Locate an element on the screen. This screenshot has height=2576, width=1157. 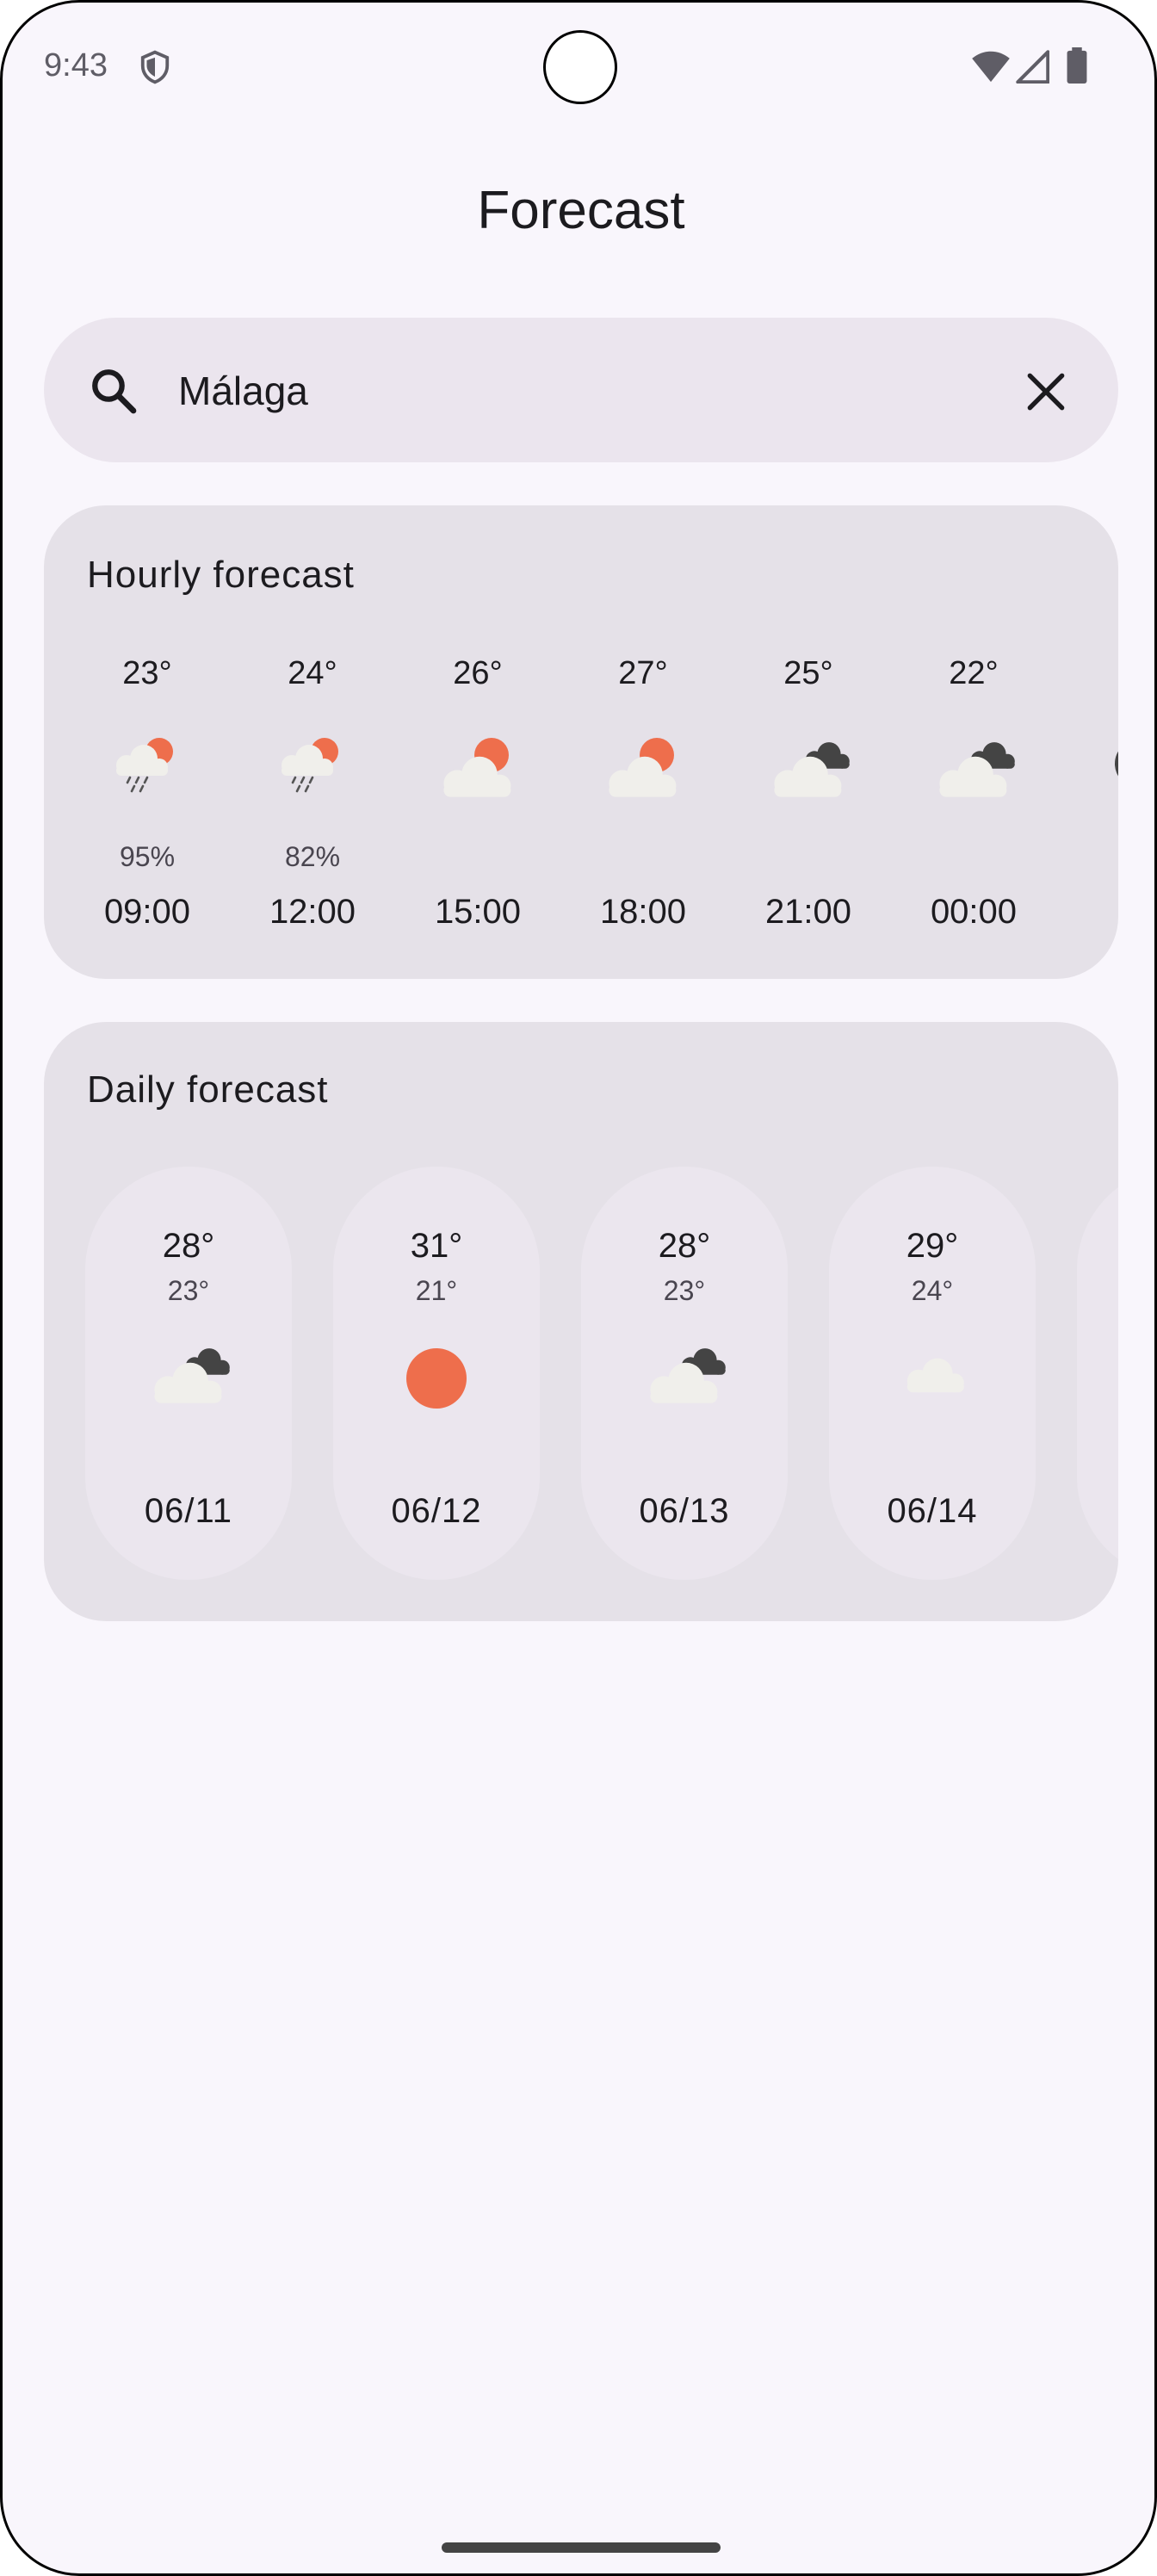
hourly-temperature: 2 is located at coordinates (1087, 674).